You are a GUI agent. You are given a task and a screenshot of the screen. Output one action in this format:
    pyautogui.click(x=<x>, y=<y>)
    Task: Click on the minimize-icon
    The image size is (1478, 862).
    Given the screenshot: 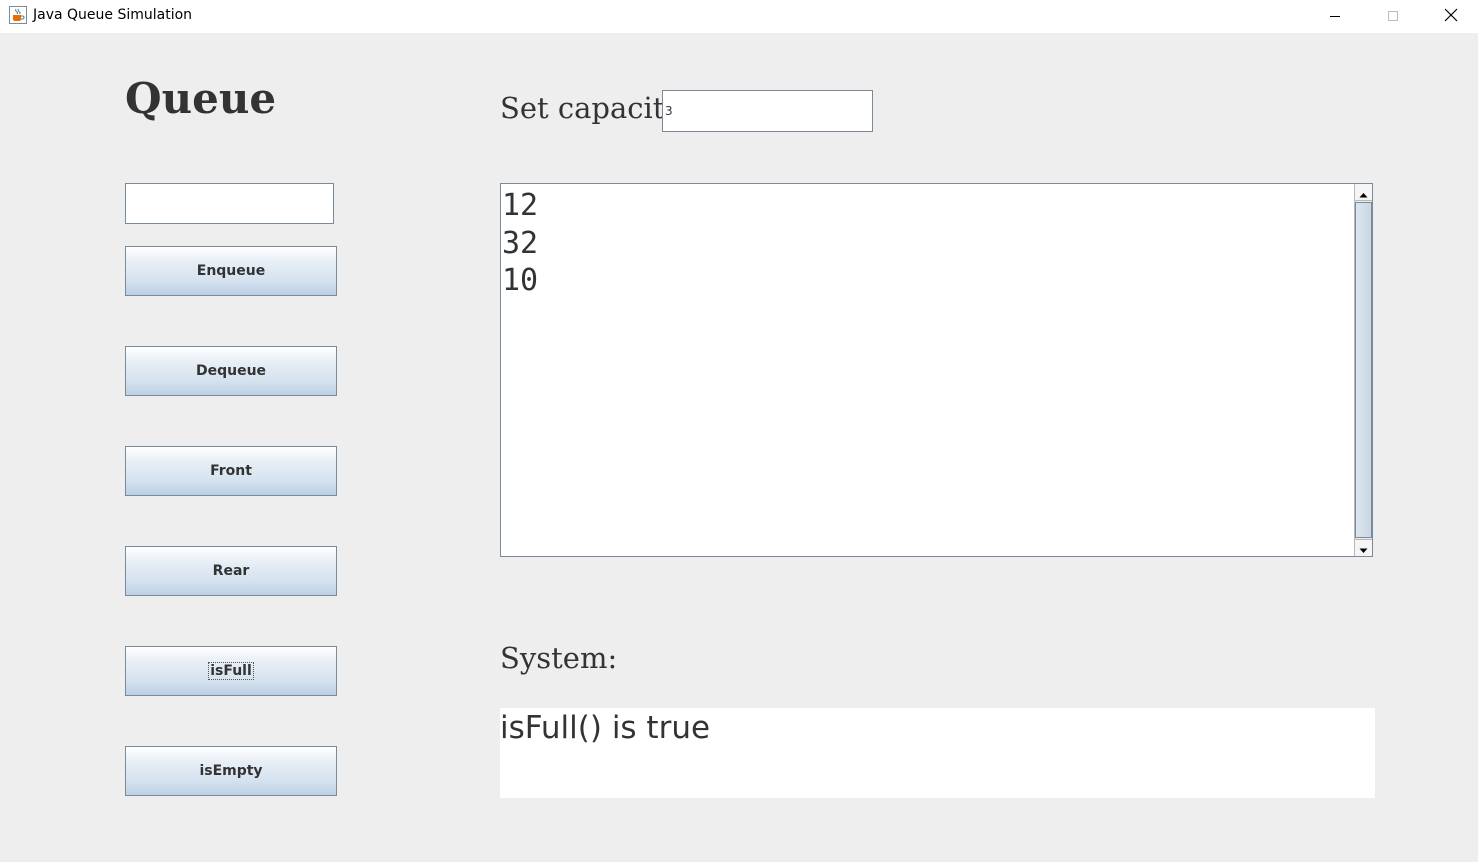 What is the action you would take?
    pyautogui.click(x=1335, y=16)
    